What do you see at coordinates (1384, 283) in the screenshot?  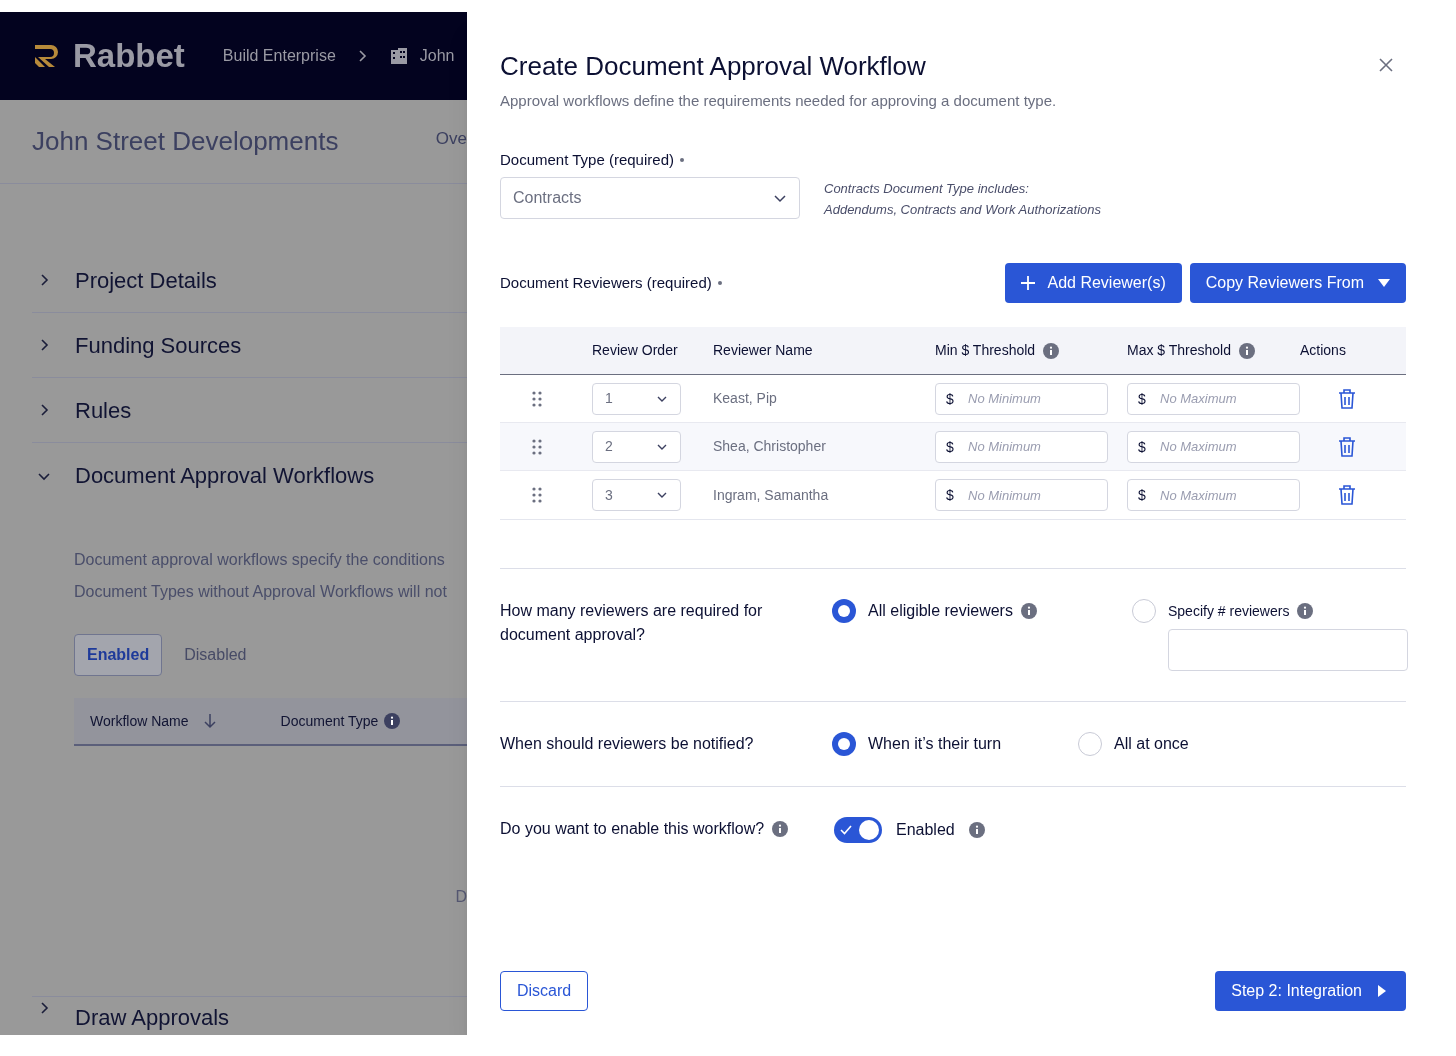 I see `caret-down-icon` at bounding box center [1384, 283].